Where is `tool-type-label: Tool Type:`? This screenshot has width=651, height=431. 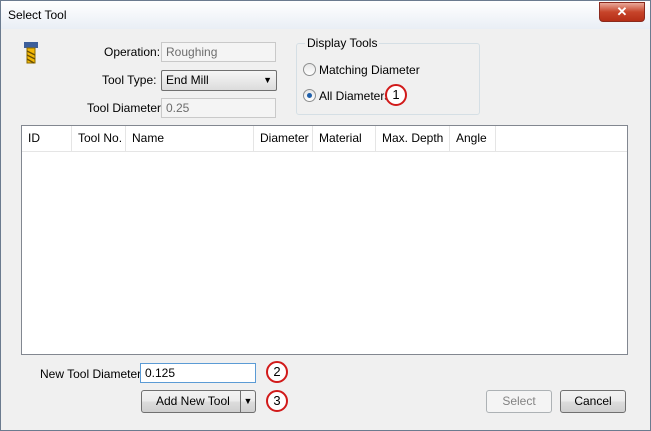
tool-type-label: Tool Type: is located at coordinates (129, 80).